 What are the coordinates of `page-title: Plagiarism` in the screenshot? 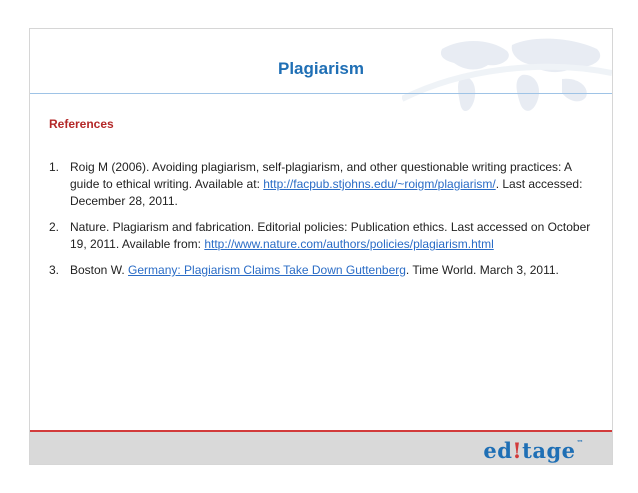 It's located at (321, 68).